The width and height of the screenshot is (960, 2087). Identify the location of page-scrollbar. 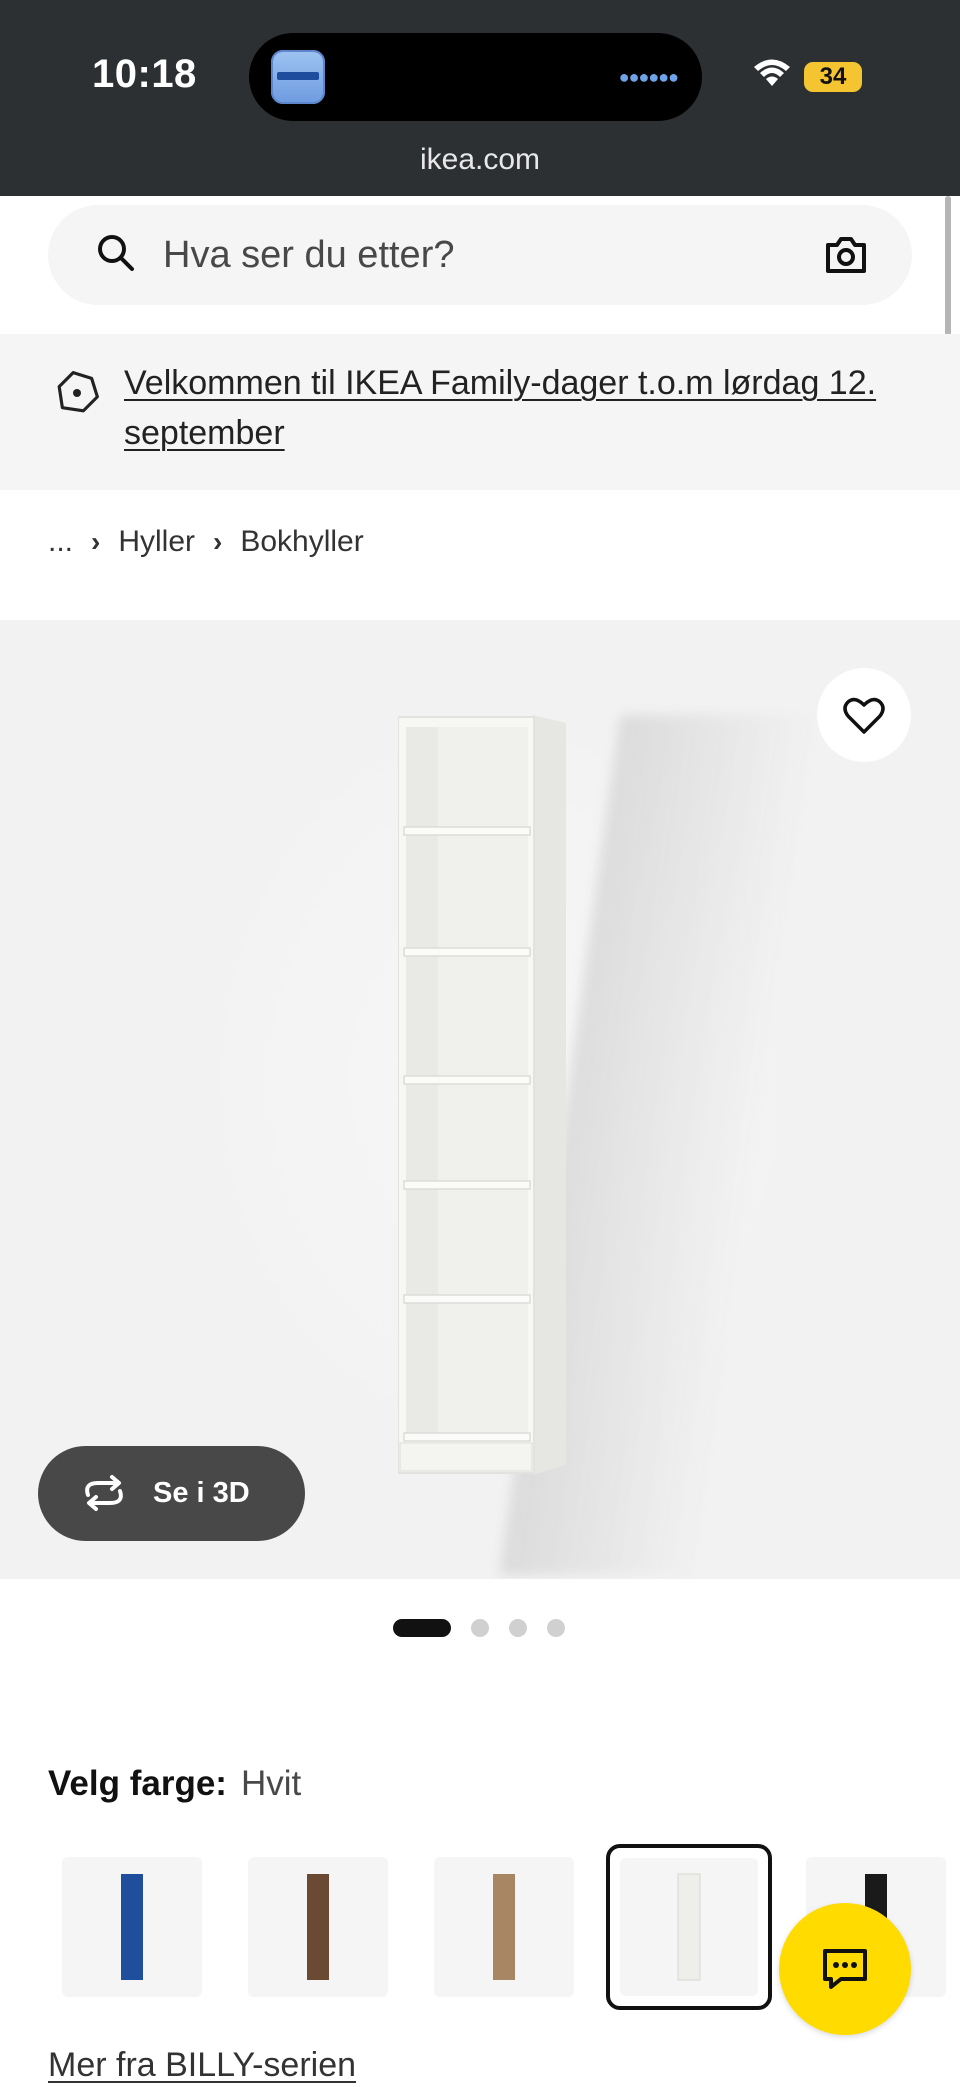
(948, 266).